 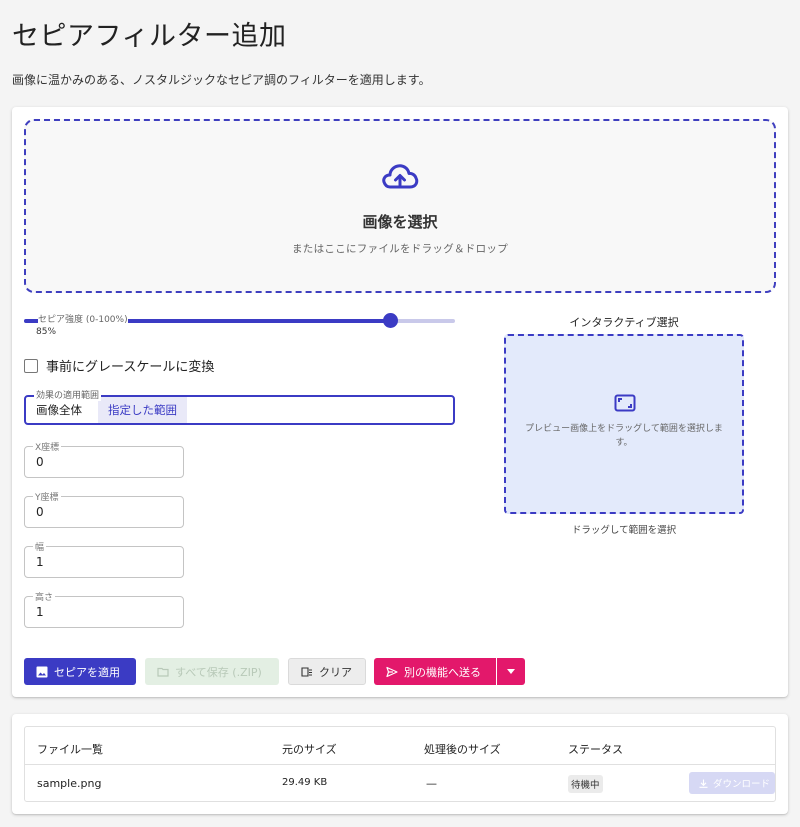 What do you see at coordinates (40, 612) in the screenshot?
I see `height-value: 1` at bounding box center [40, 612].